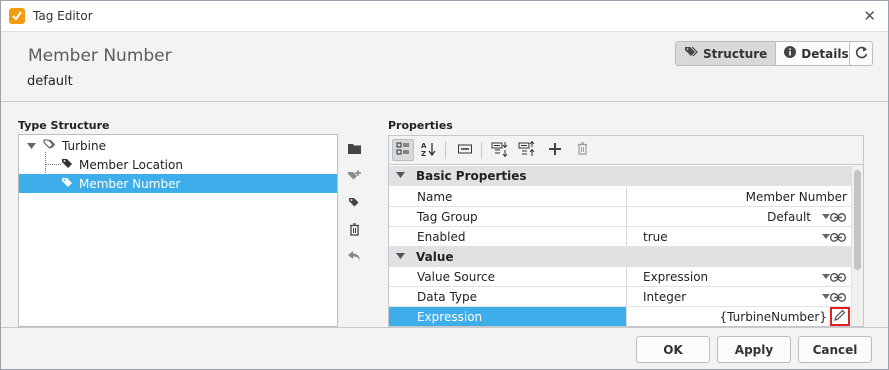  I want to click on structure-button: Structure, so click(726, 53).